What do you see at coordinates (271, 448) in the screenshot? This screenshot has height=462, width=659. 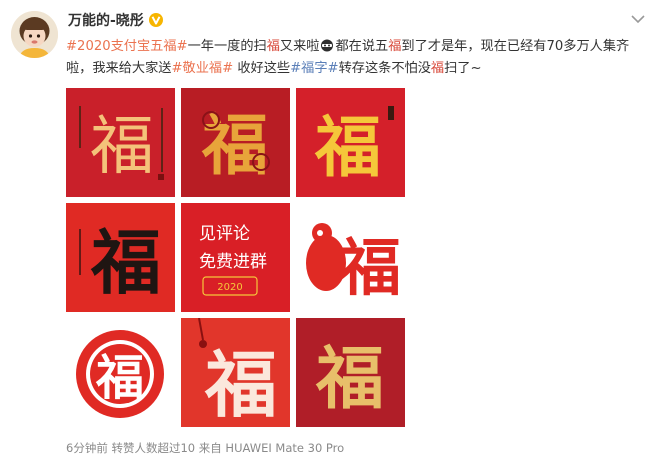 I see `post-source: 来自 HUAWEI Mate 30 Pro` at bounding box center [271, 448].